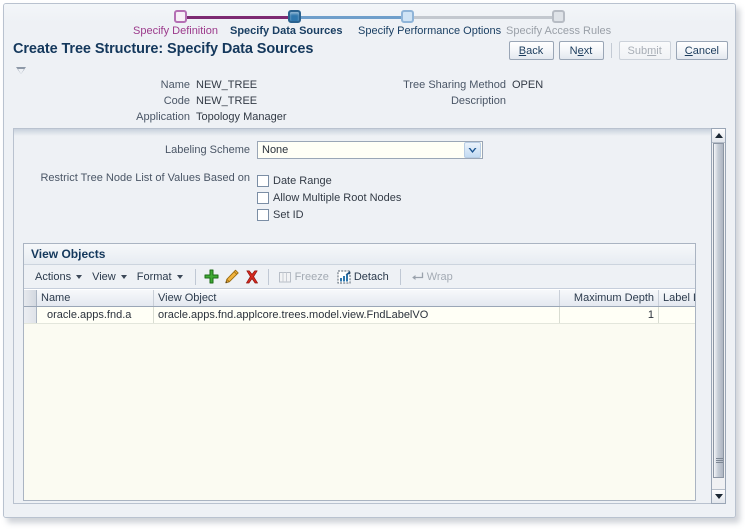  I want to click on scroll-up-button, so click(718, 136).